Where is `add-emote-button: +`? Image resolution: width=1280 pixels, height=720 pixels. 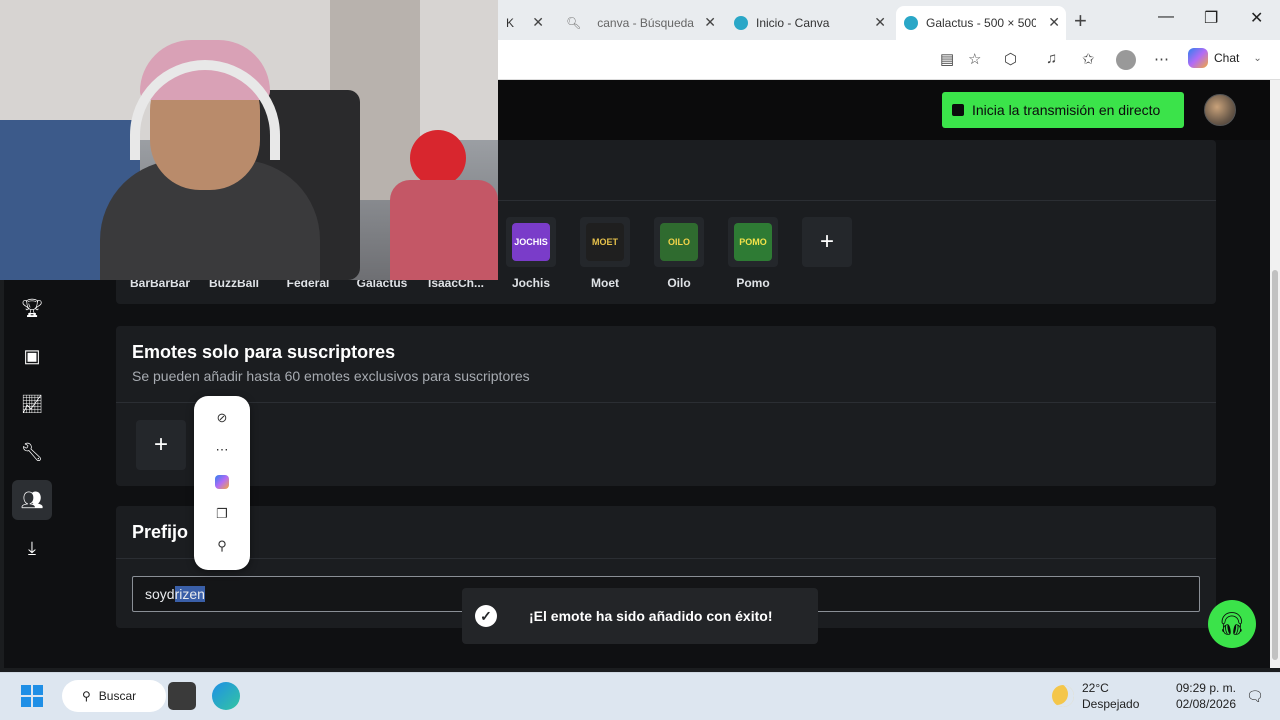
add-emote-button: + is located at coordinates (827, 242).